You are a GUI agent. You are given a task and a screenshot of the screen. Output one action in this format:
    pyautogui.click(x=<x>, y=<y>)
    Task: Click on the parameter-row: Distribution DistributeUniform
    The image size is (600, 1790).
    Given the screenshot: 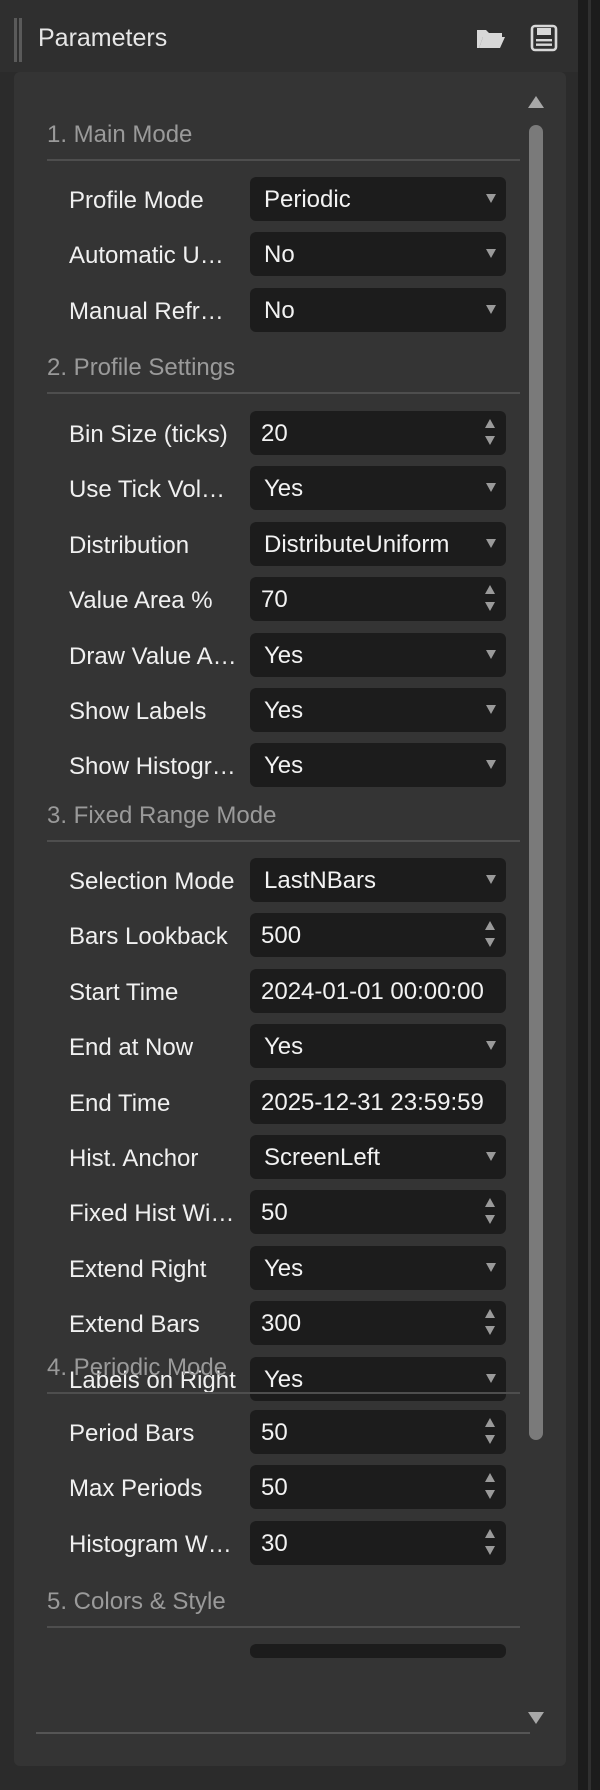 What is the action you would take?
    pyautogui.click(x=274, y=546)
    